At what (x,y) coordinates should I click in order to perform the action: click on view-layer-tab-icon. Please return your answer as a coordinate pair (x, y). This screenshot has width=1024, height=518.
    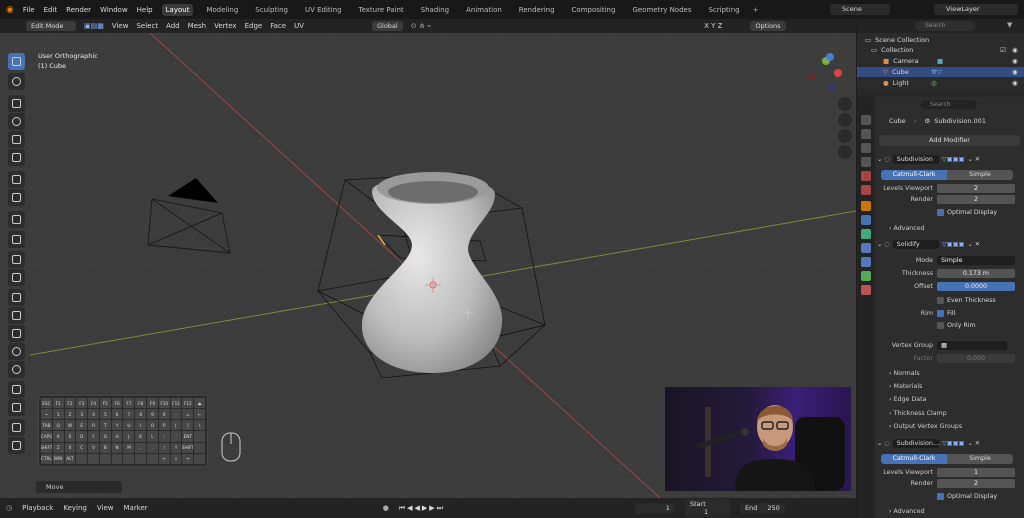
    Looking at the image, I should click on (866, 162).